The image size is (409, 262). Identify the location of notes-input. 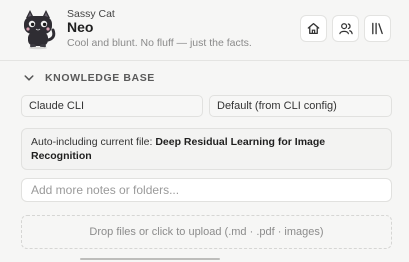
(206, 190).